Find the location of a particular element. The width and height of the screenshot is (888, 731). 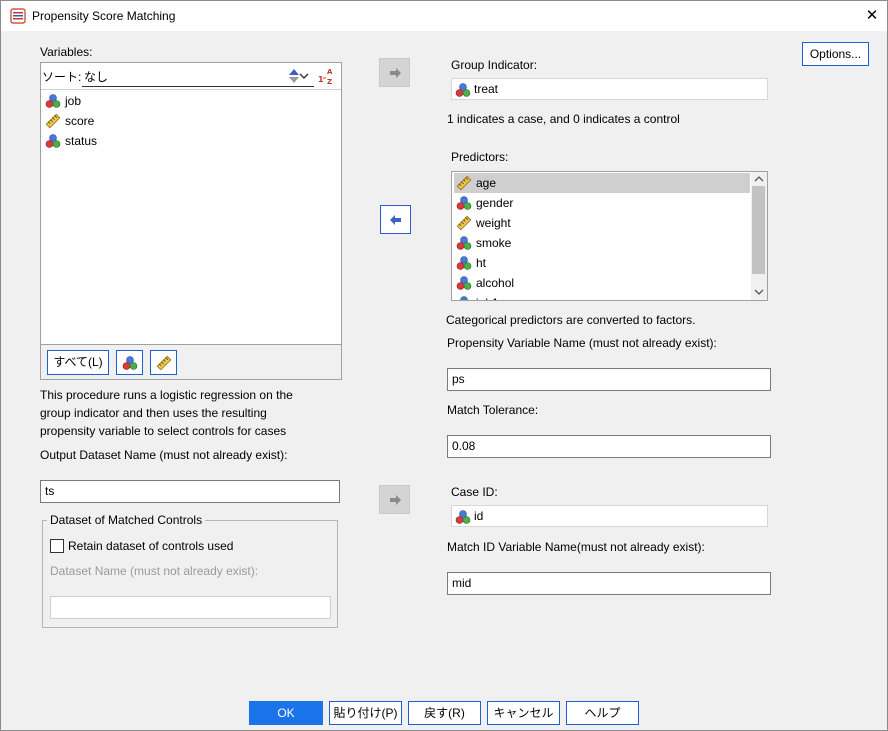

list-item: alcohol is located at coordinates (484, 283).